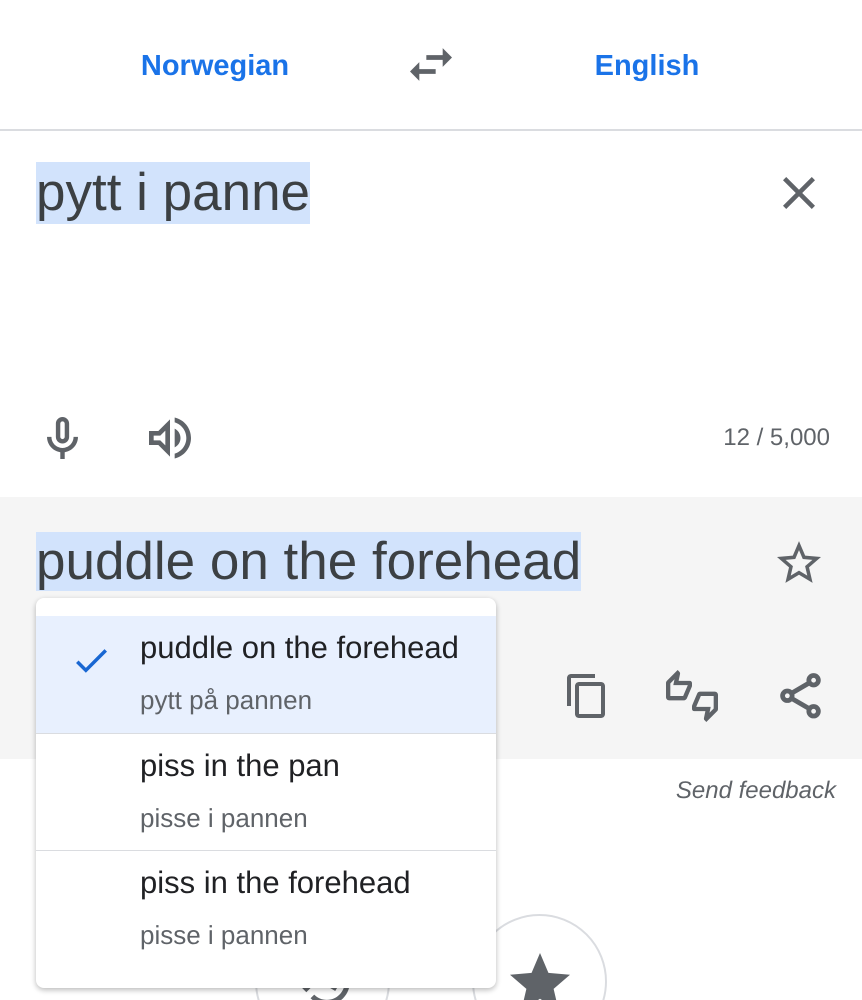 This screenshot has width=862, height=1000. Describe the element at coordinates (756, 791) in the screenshot. I see `send-feedback-link: Send feedback` at that location.